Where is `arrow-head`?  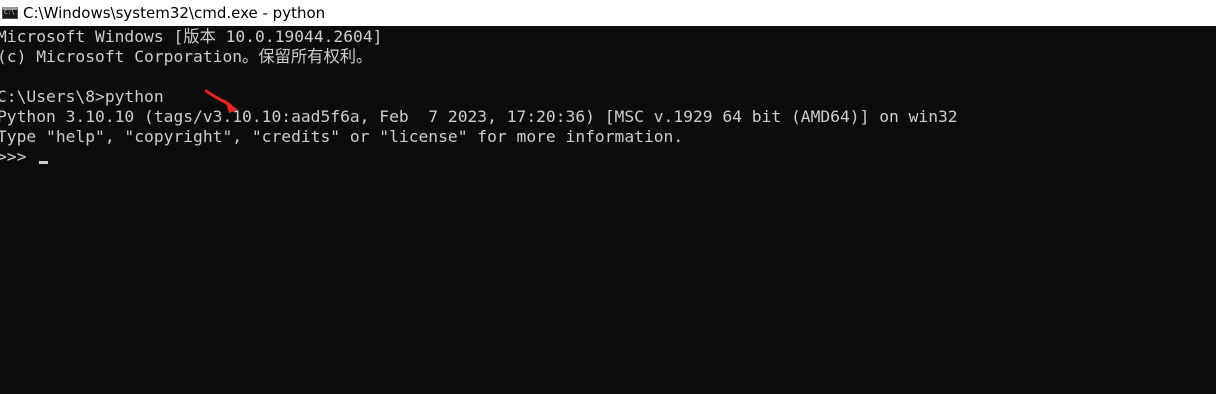 arrow-head is located at coordinates (231, 106).